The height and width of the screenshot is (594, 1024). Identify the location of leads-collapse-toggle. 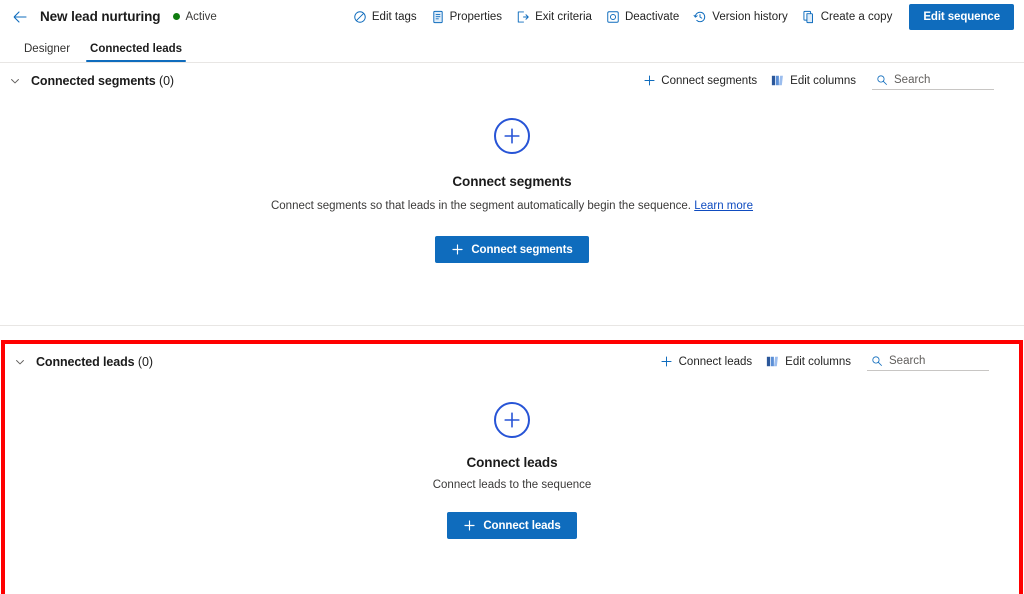
(20, 362).